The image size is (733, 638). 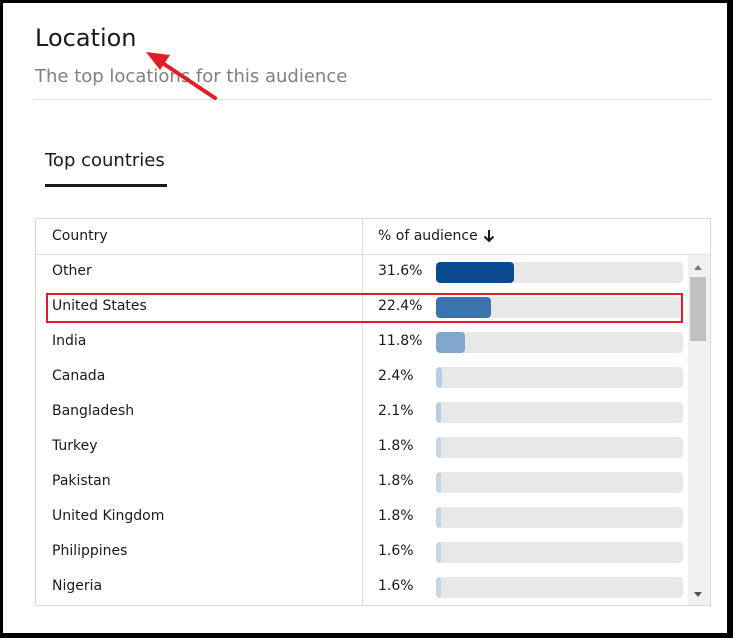 I want to click on table-row: Bangladesh 2.1%, so click(x=362, y=412).